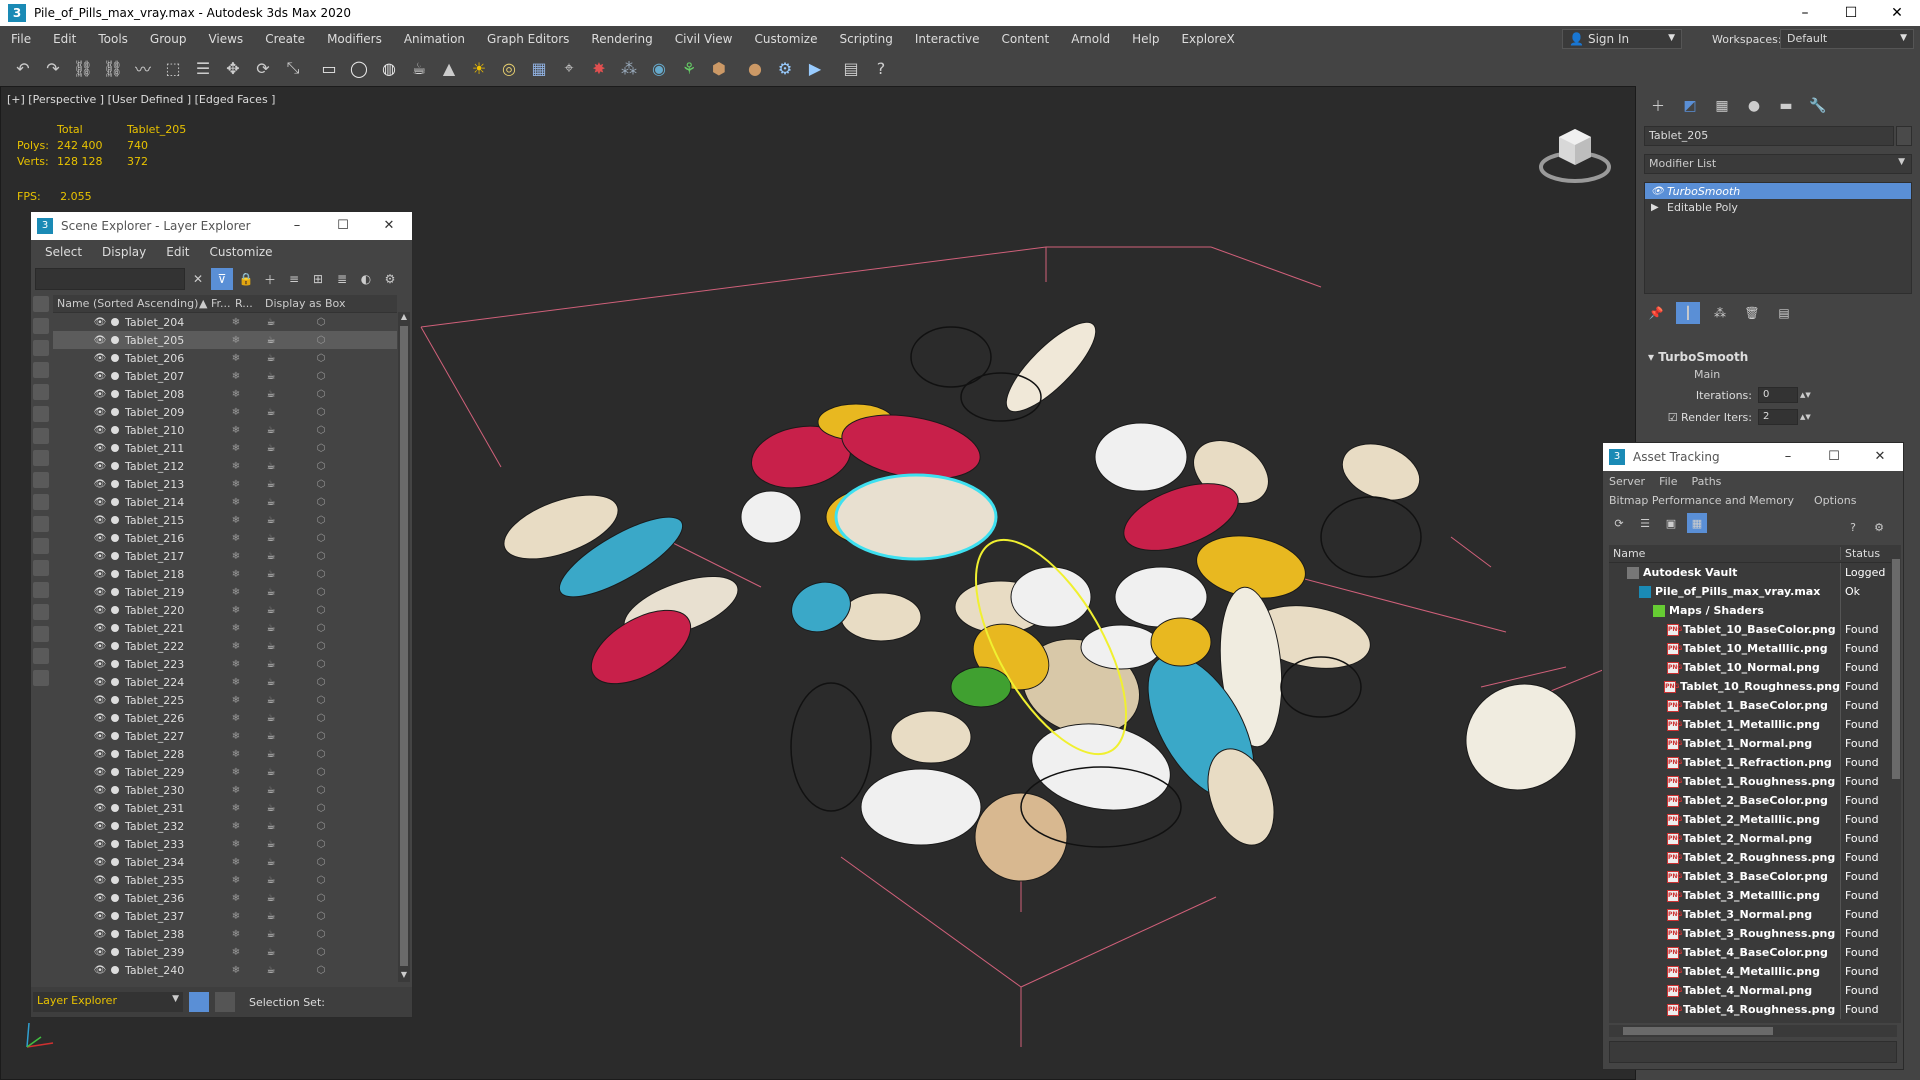 This screenshot has height=1080, width=1920. I want to click on scroll-up-icon: ▲, so click(404, 318).